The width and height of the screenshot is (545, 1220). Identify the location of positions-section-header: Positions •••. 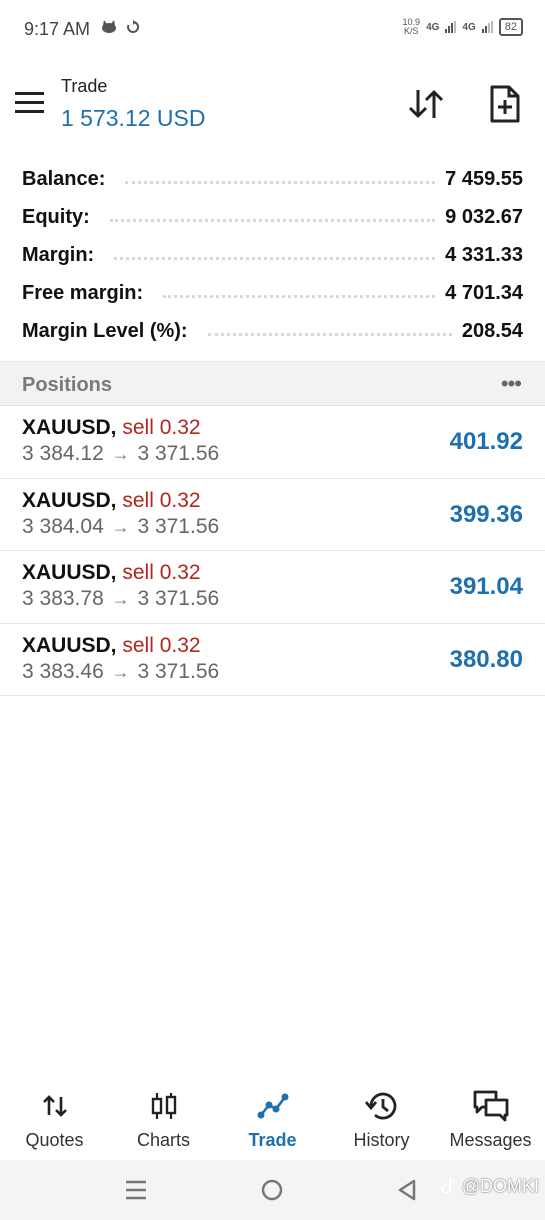
(272, 383).